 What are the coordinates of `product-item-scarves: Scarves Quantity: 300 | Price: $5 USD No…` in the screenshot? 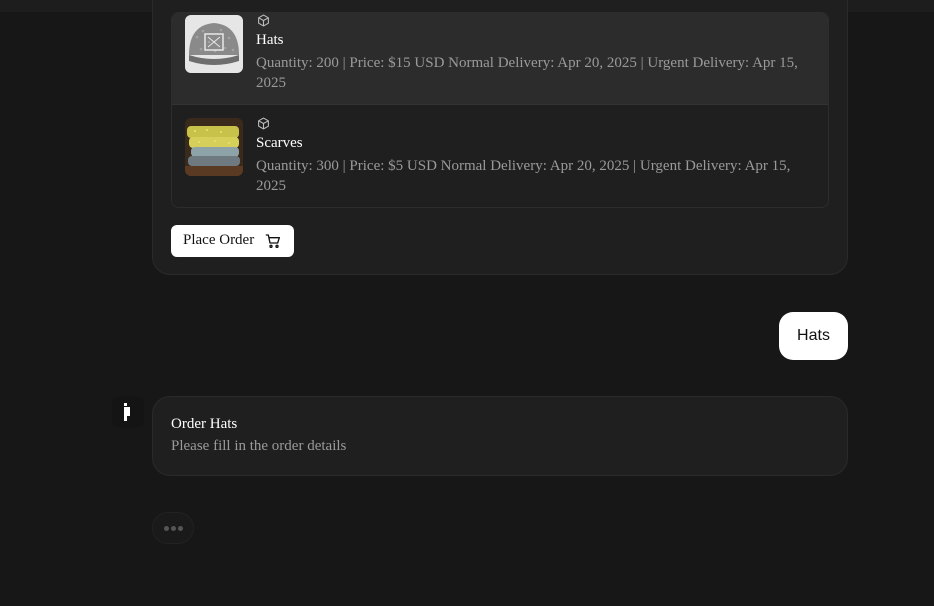 It's located at (500, 156).